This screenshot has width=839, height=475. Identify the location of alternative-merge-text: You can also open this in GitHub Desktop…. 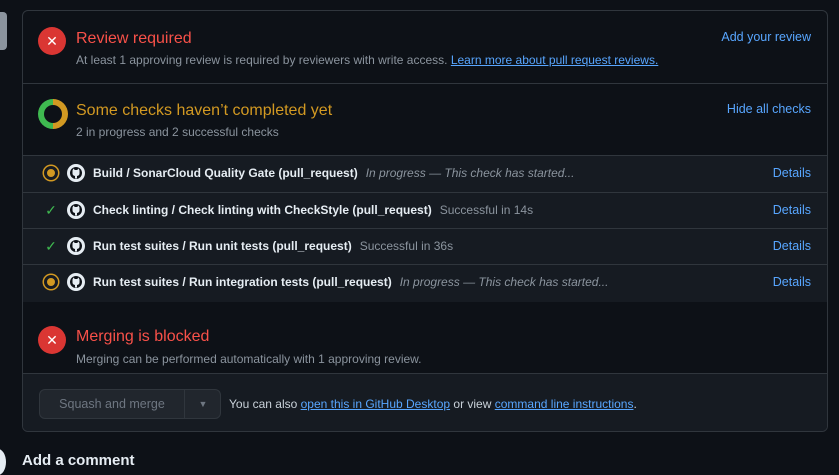
(433, 404).